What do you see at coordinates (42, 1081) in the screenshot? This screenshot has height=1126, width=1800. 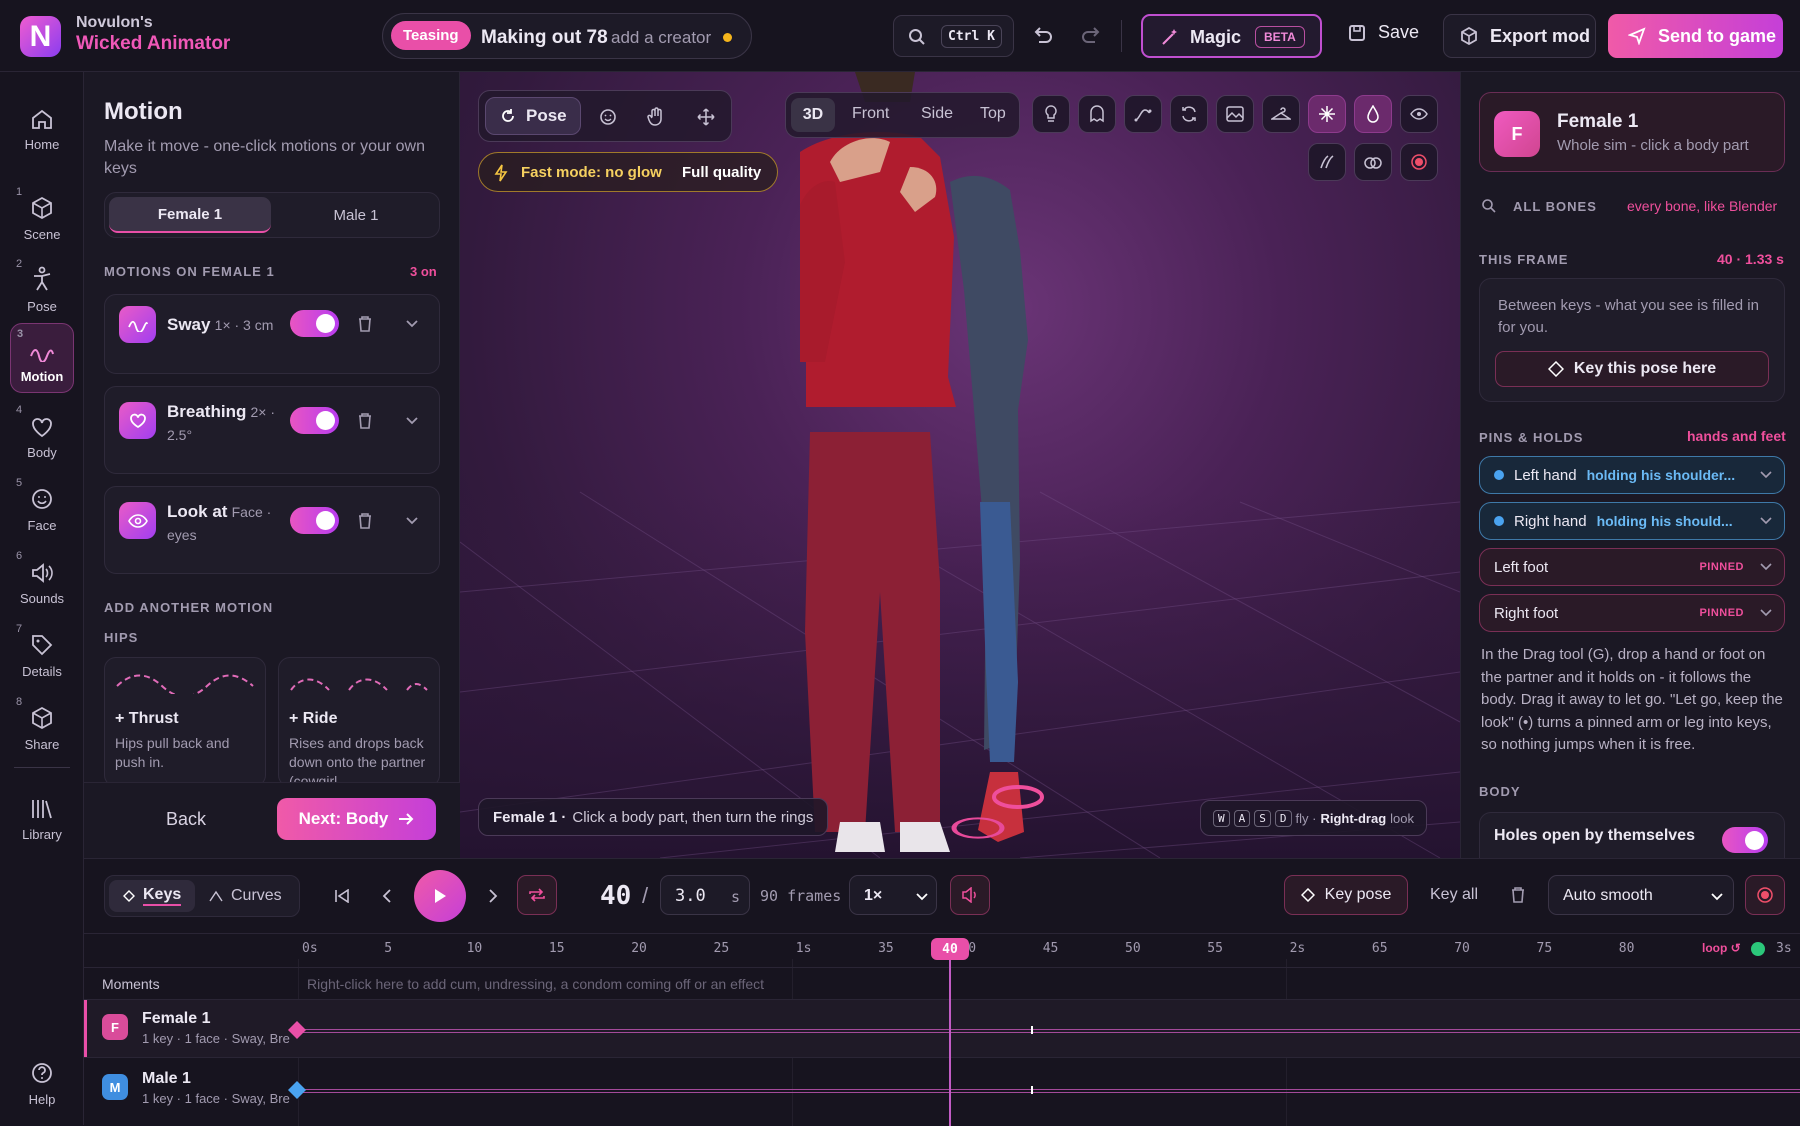 I see `rail-help: Help` at bounding box center [42, 1081].